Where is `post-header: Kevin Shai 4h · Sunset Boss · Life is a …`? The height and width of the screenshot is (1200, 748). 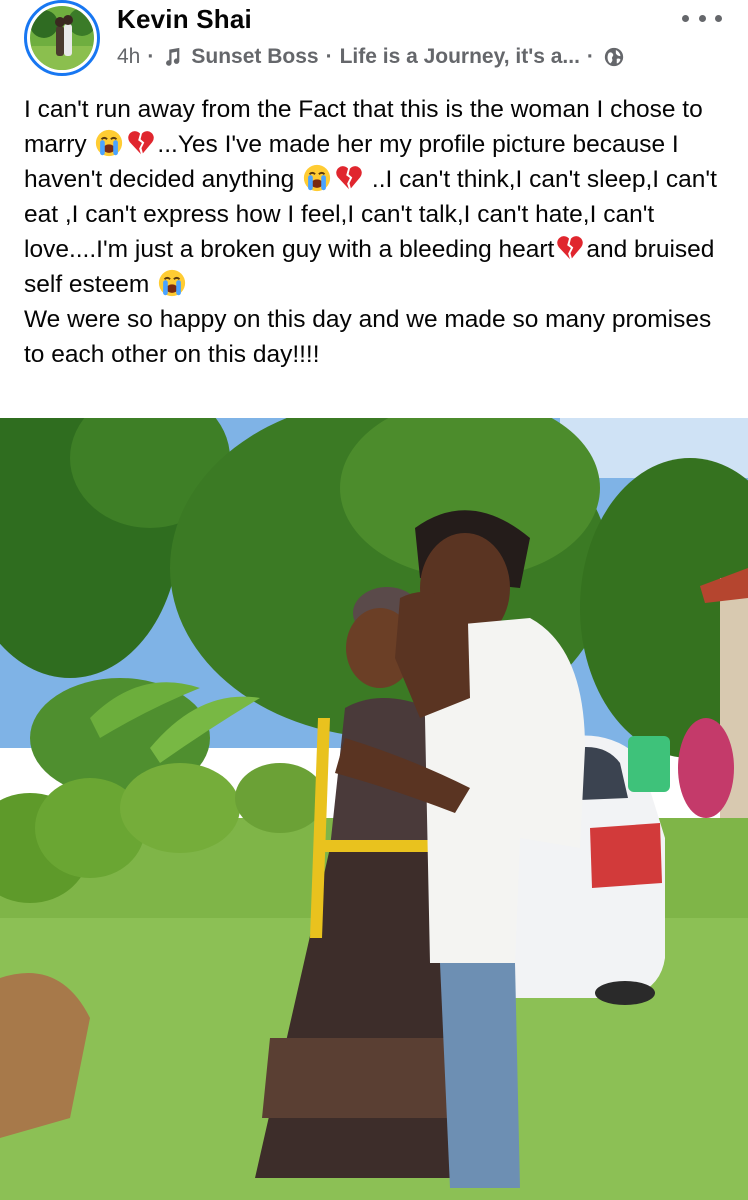 post-header: Kevin Shai 4h · Sunset Boss · Life is a … is located at coordinates (374, 44).